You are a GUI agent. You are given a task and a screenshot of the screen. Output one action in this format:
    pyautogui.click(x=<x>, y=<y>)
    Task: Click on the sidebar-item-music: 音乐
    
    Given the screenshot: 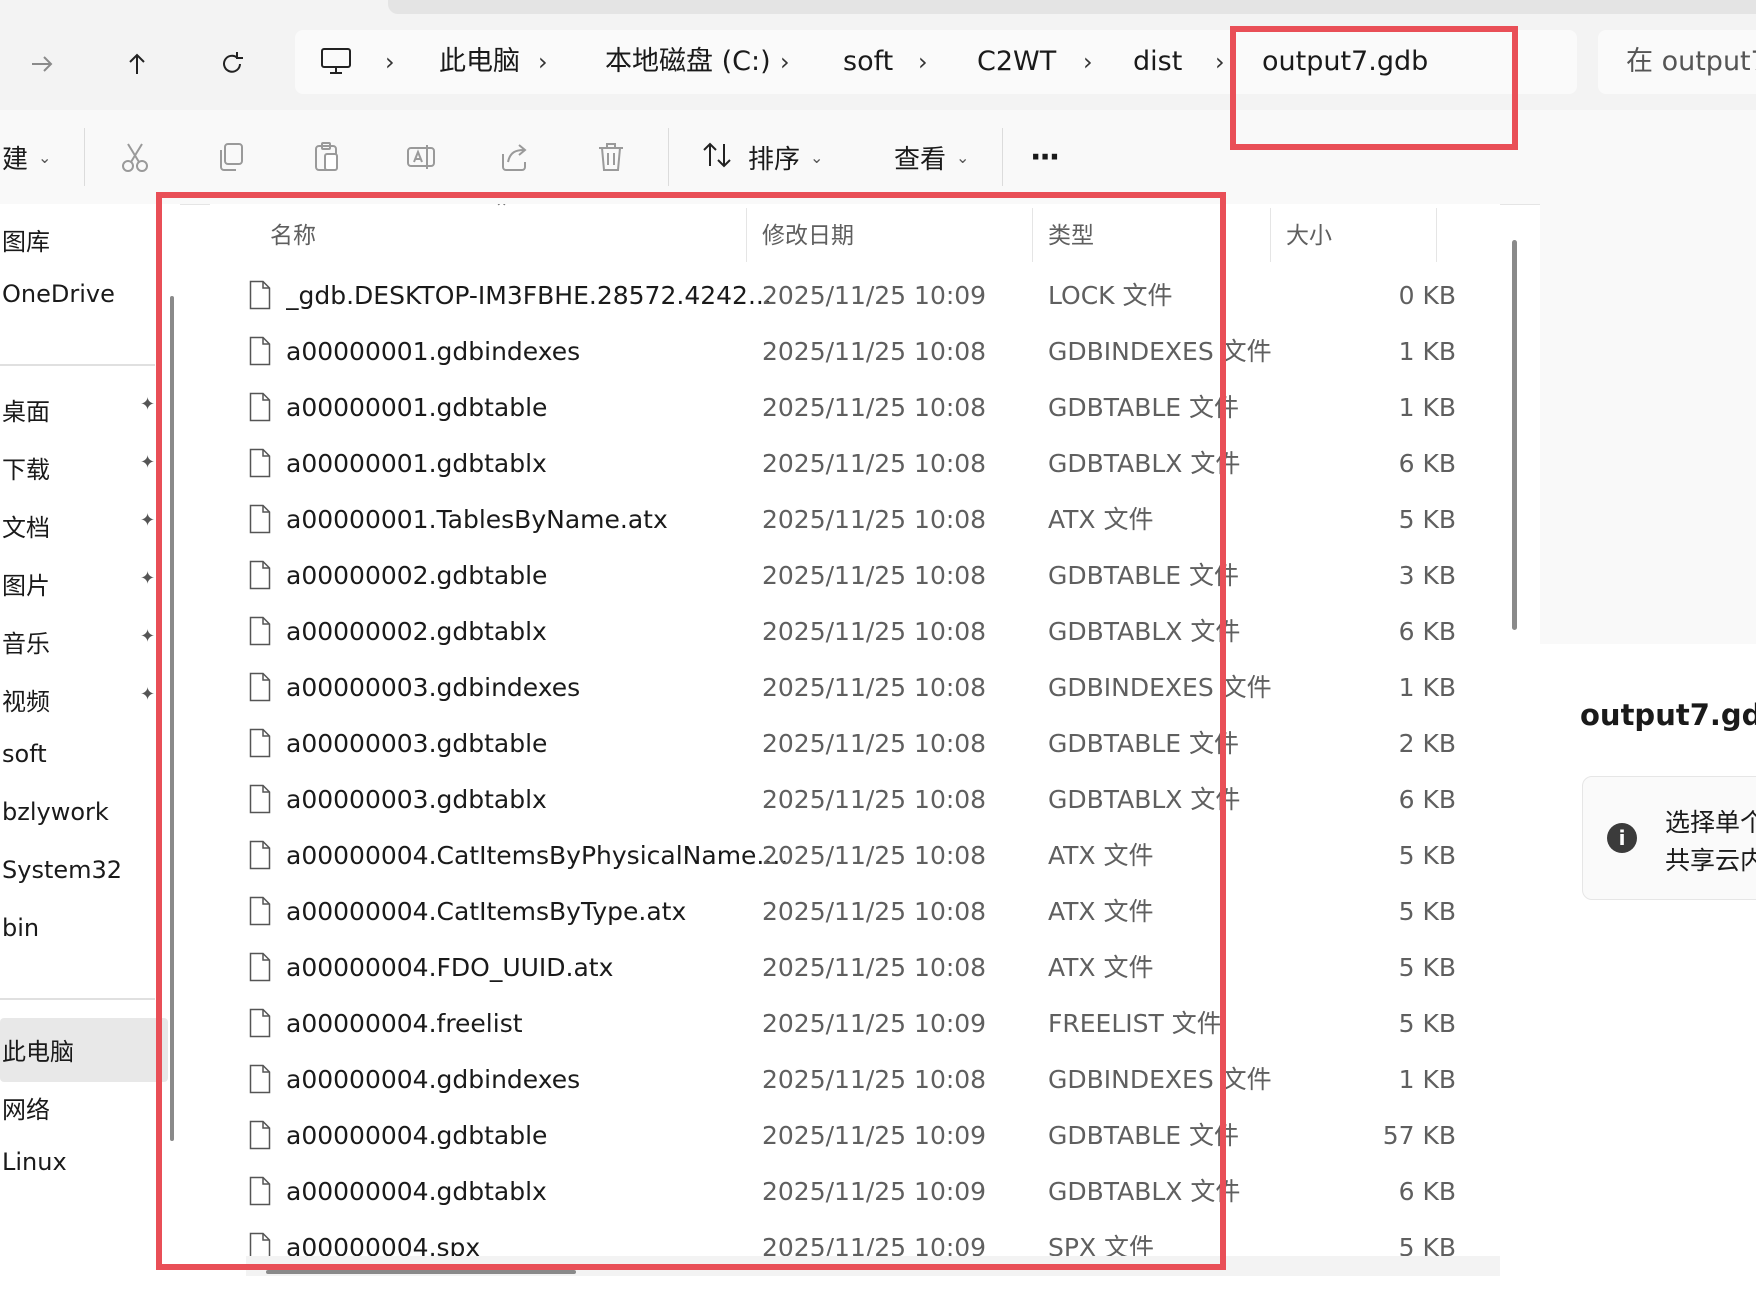 What is the action you would take?
    pyautogui.click(x=26, y=641)
    